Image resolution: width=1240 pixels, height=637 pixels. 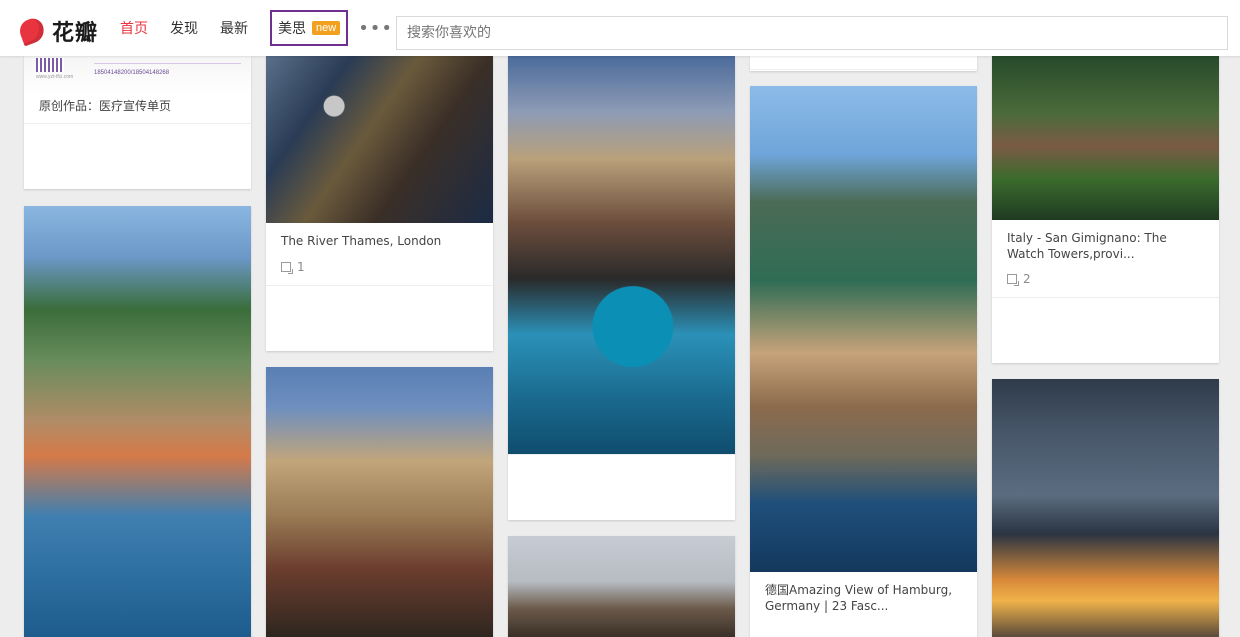 What do you see at coordinates (184, 28) in the screenshot?
I see `nav-item-discover: 发现` at bounding box center [184, 28].